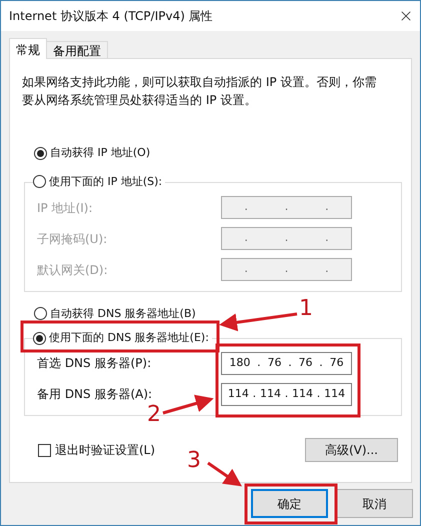 This screenshot has width=421, height=526. I want to click on field-label: 首选 DNS 服务器(P):, so click(94, 363).